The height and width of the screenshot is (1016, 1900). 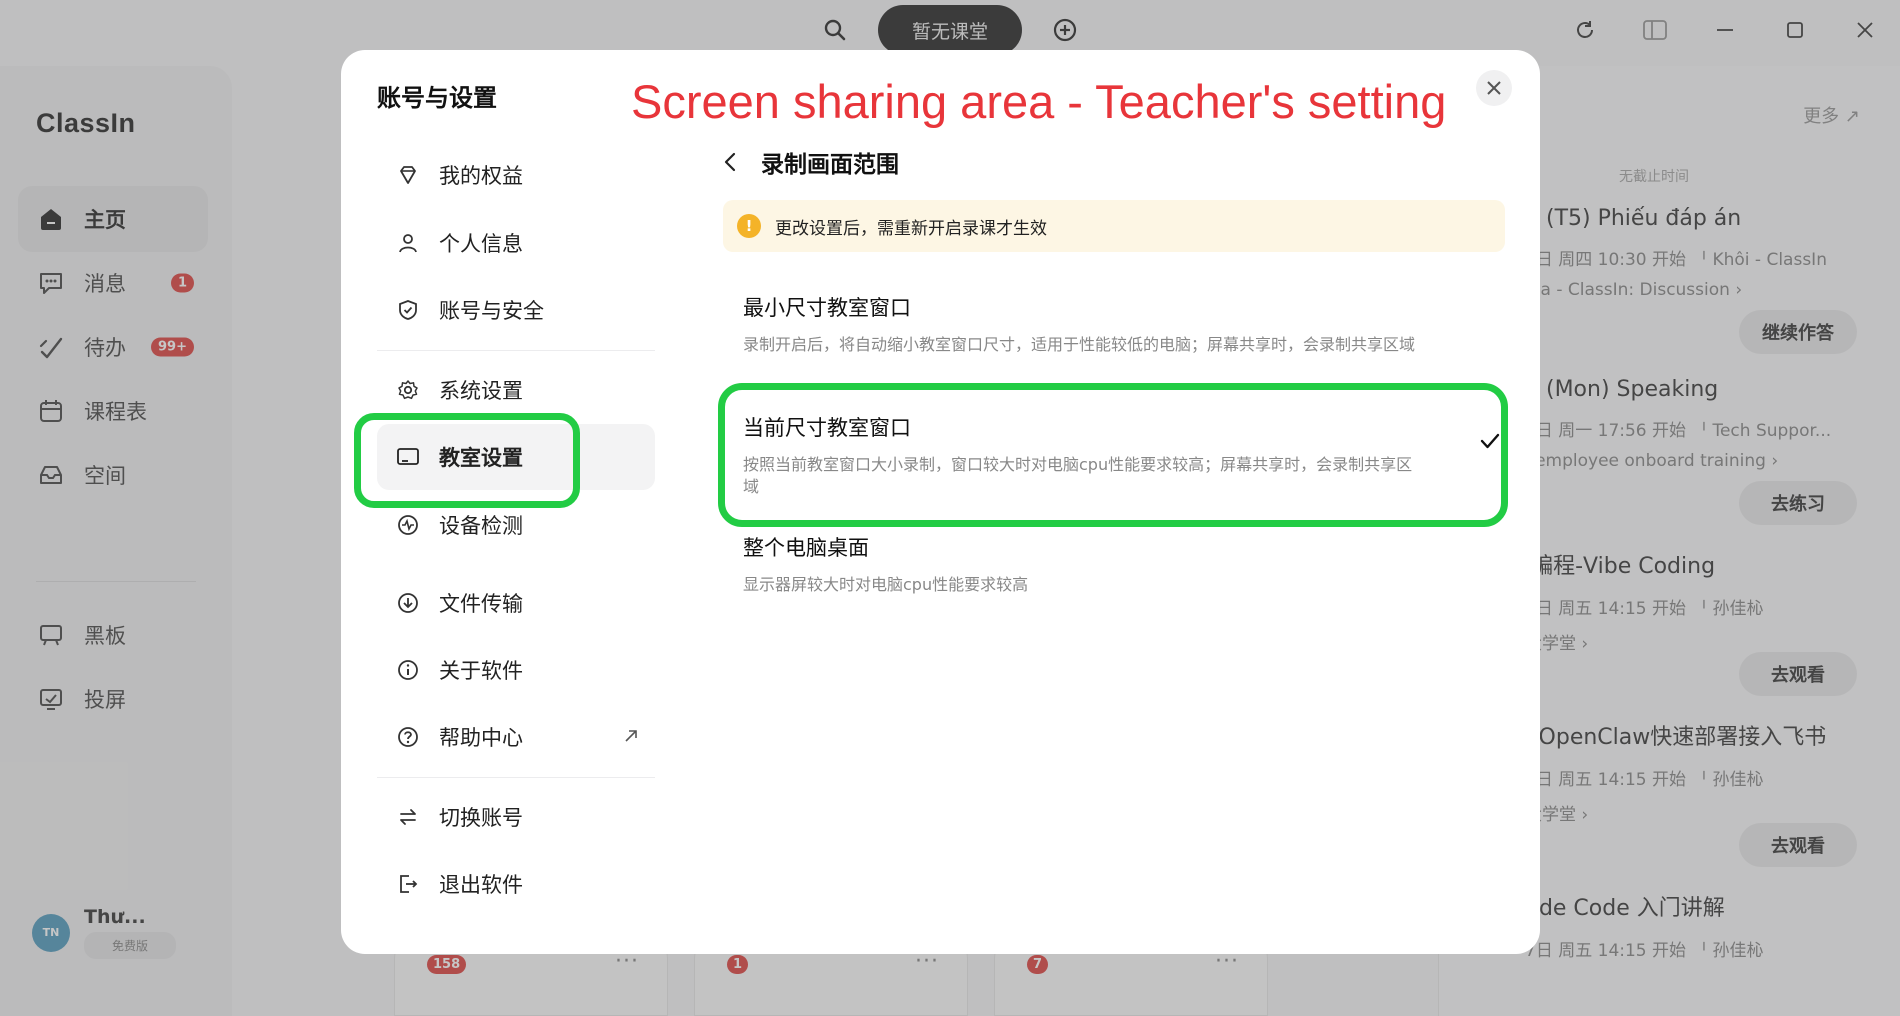 I want to click on menu-item-label: 系统设置, so click(x=481, y=391).